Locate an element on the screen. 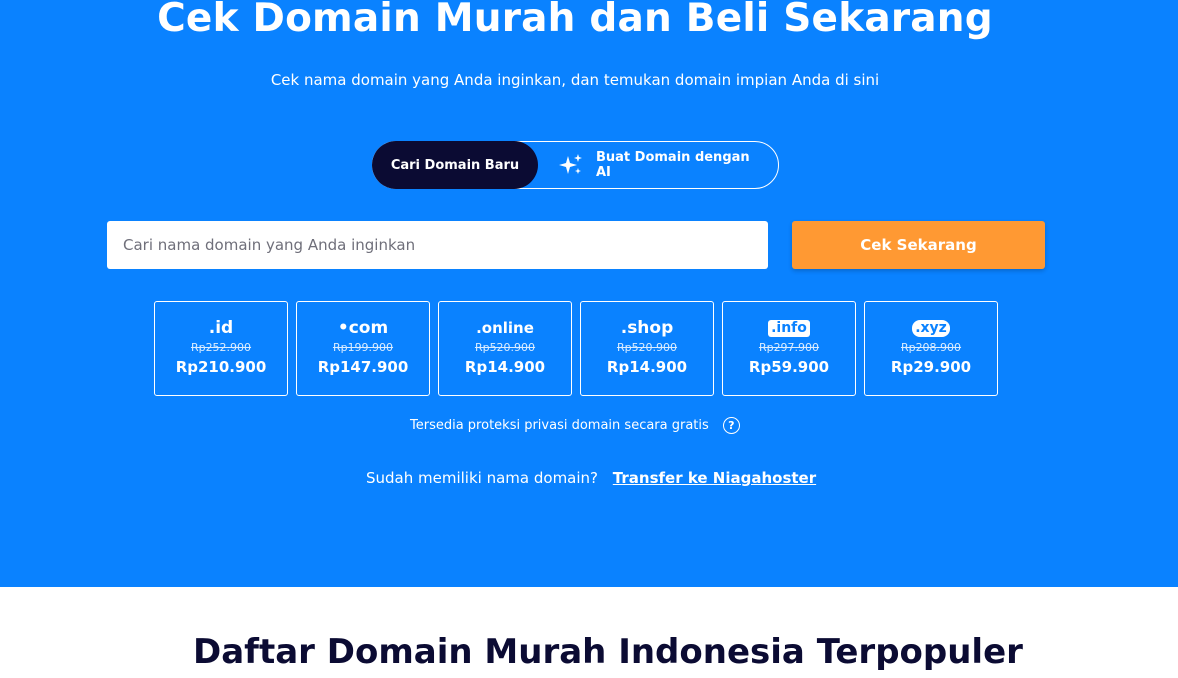 This screenshot has width=1178, height=678. tld-card-xyz: .xyz Rp208.900 Rp29.900 is located at coordinates (931, 348).